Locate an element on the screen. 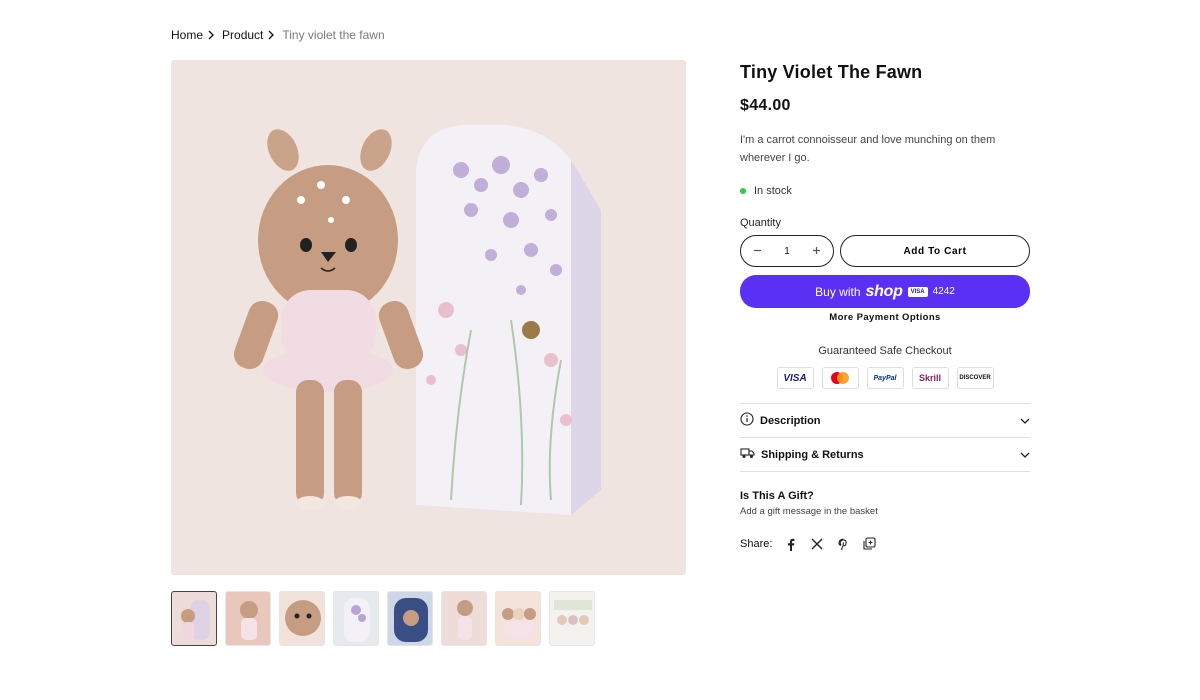  plus-icon is located at coordinates (816, 251).